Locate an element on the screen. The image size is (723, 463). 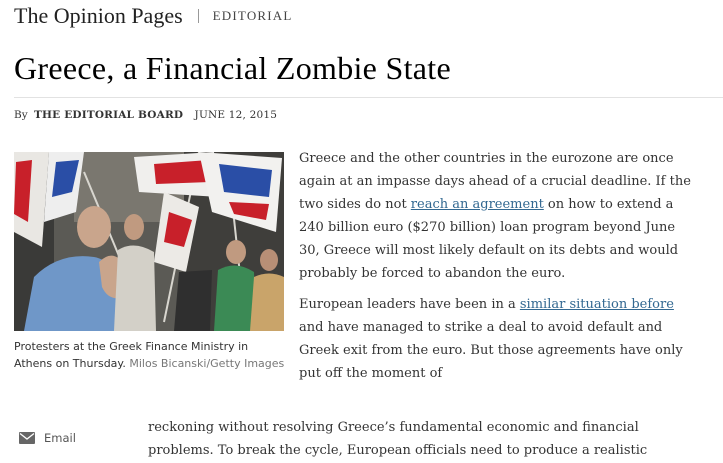
email-share-button: Email is located at coordinates (47, 438).